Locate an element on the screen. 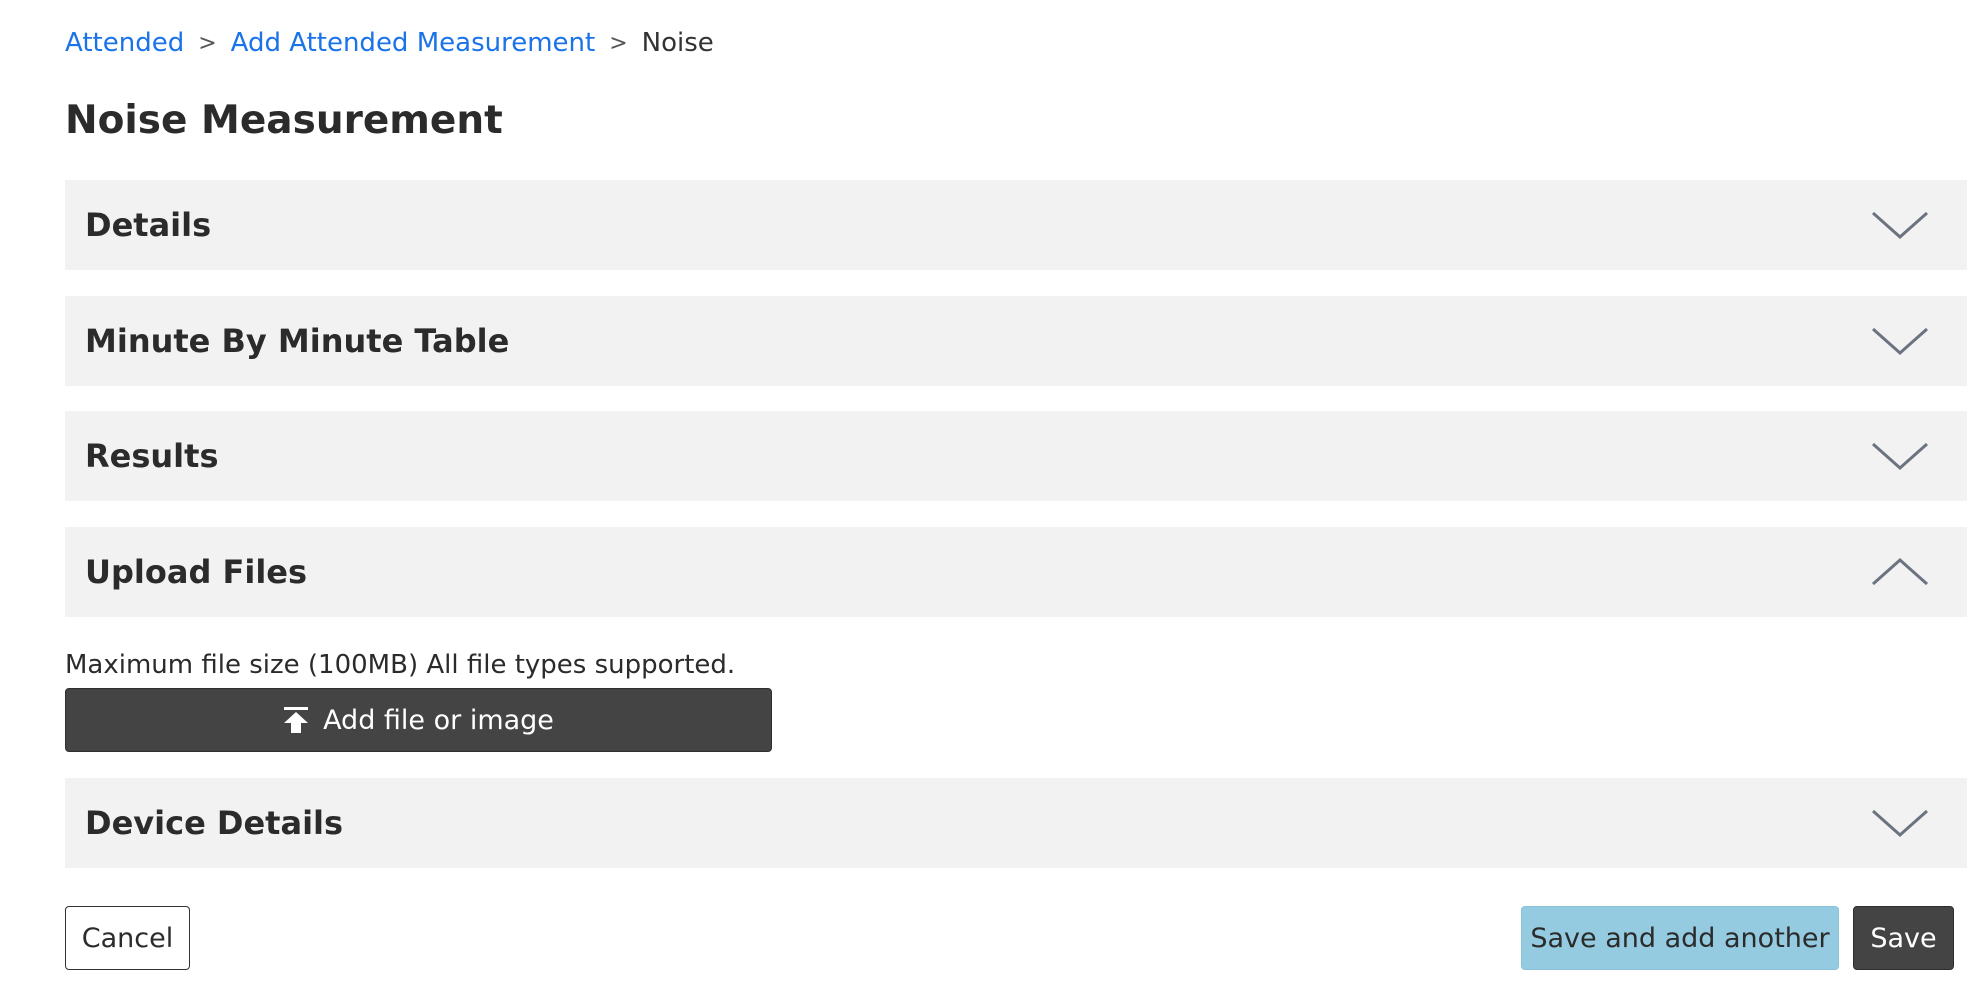  section-device-details-title: Device Details is located at coordinates (214, 823).